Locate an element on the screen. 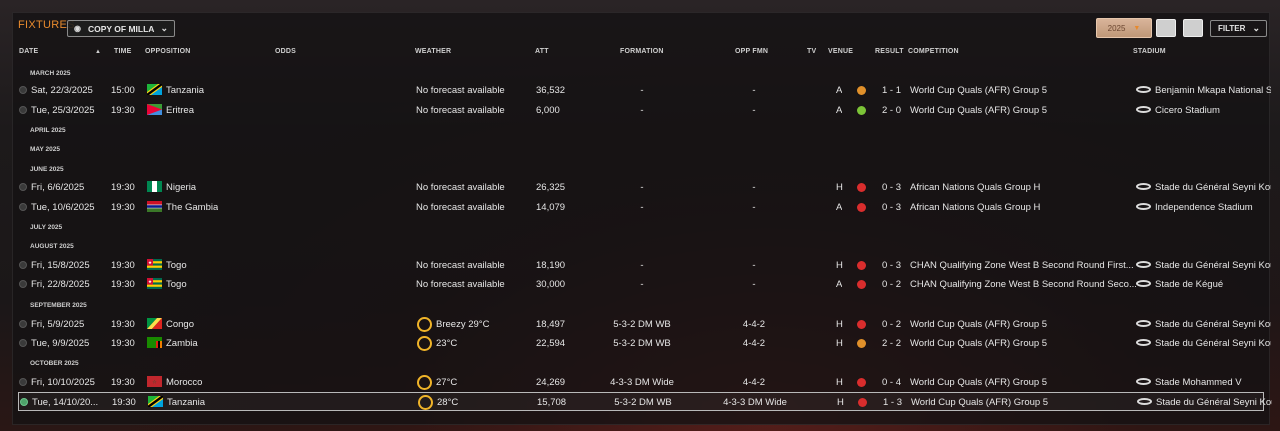  month-group-header: OCTOBER 2025 is located at coordinates (641, 364).